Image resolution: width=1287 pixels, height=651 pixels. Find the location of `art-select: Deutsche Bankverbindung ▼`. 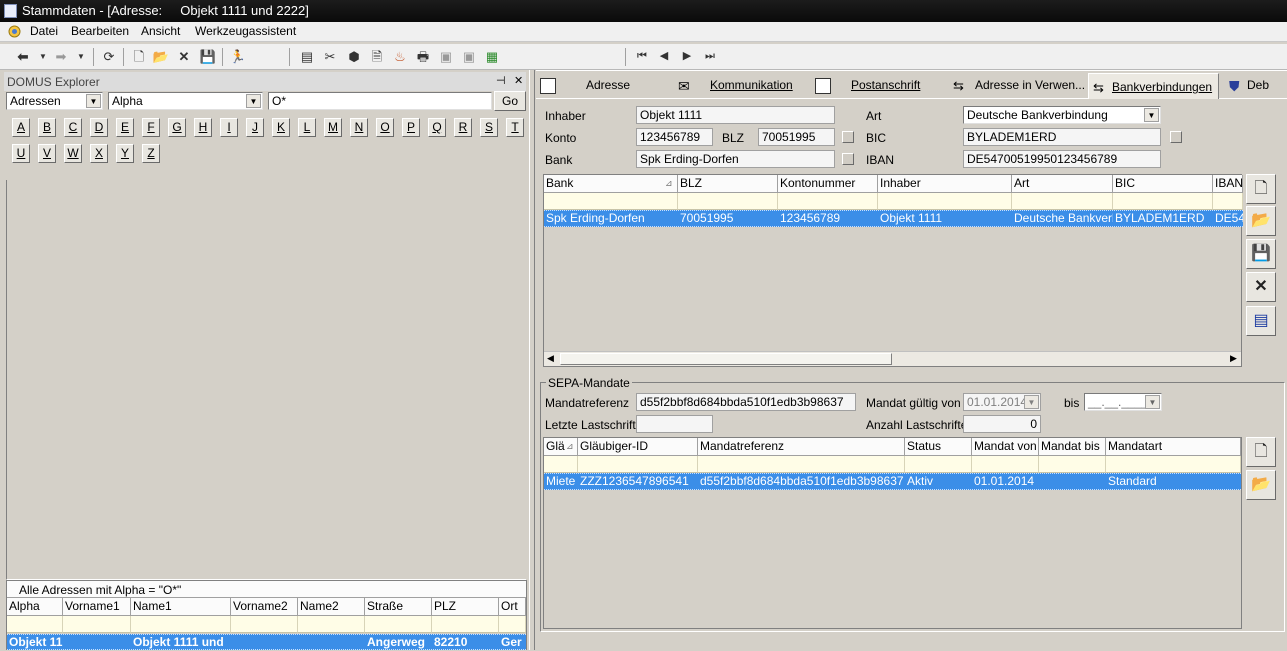

art-select: Deutsche Bankverbindung ▼ is located at coordinates (1062, 115).